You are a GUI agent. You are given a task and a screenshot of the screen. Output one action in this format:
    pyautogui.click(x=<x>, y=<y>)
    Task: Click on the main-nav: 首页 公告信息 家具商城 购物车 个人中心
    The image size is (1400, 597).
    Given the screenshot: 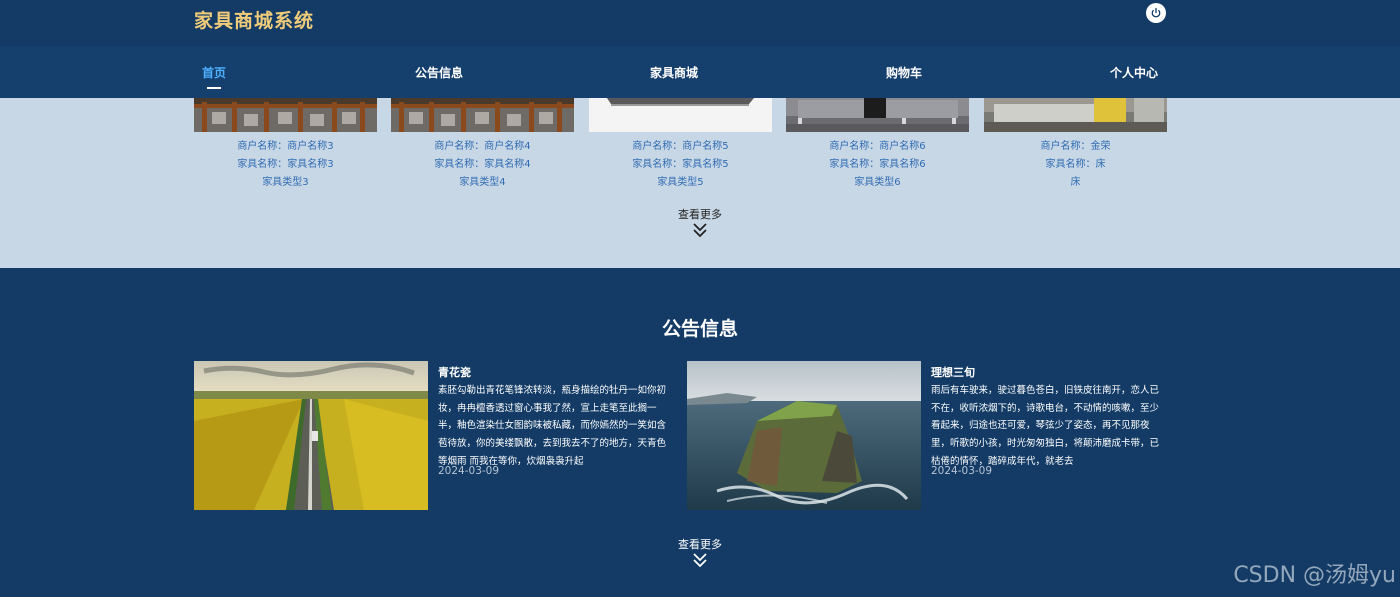 What is the action you would take?
    pyautogui.click(x=700, y=72)
    